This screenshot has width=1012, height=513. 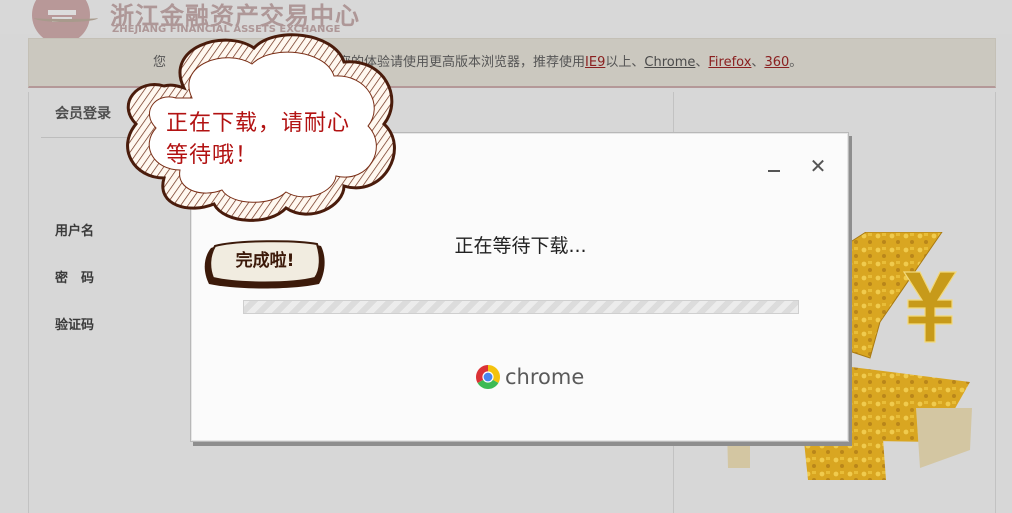 I want to click on chrome-logo-icon, so click(x=488, y=377).